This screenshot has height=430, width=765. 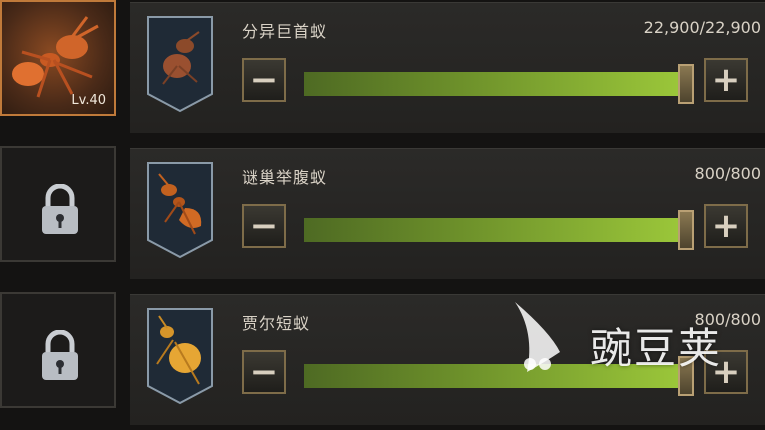 I want to click on watermark-text: 豌豆荚, so click(x=656, y=348).